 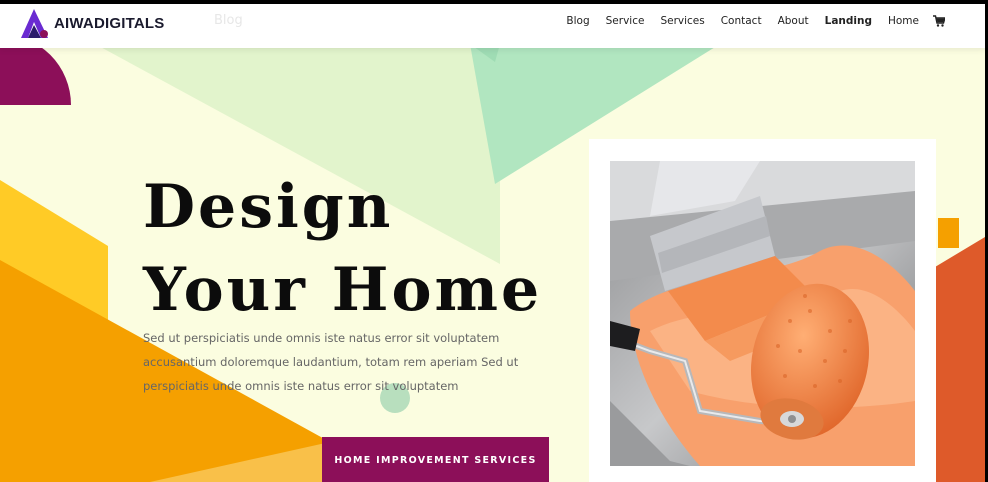 What do you see at coordinates (903, 21) in the screenshot?
I see `nav-home: Home` at bounding box center [903, 21].